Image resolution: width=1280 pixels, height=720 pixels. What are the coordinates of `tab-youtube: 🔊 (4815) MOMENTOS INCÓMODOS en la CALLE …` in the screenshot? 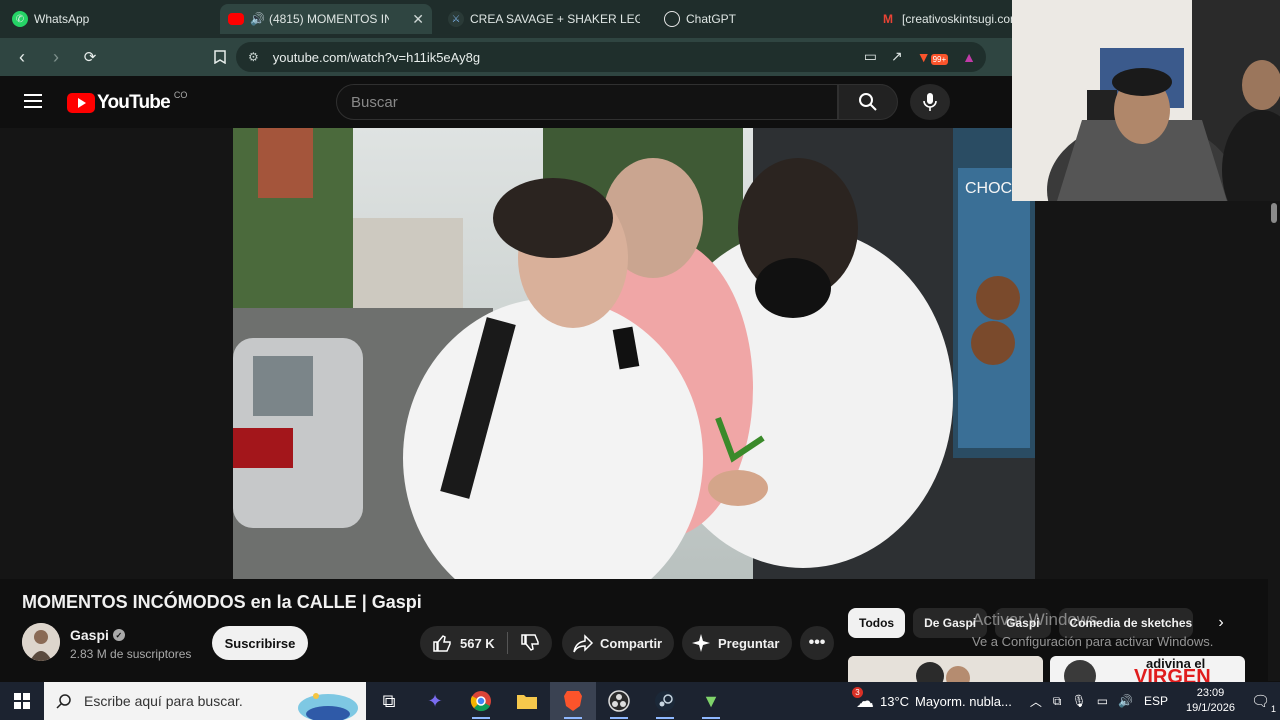 It's located at (326, 19).